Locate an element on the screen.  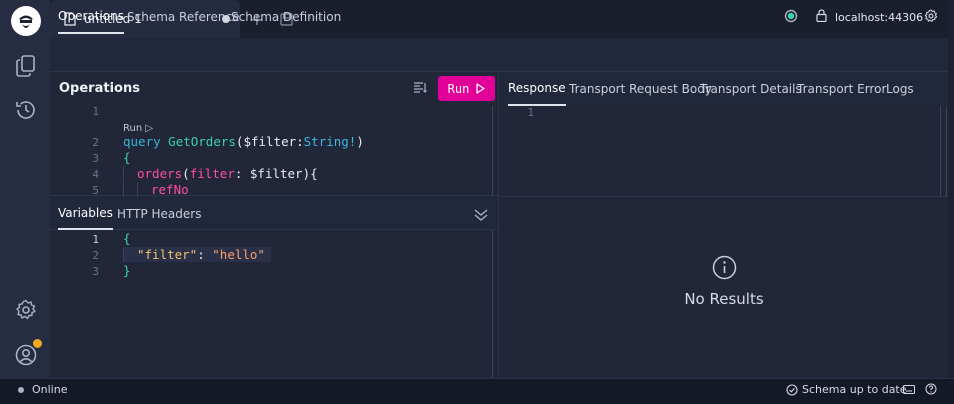
operations-title: Operations is located at coordinates (99, 88).